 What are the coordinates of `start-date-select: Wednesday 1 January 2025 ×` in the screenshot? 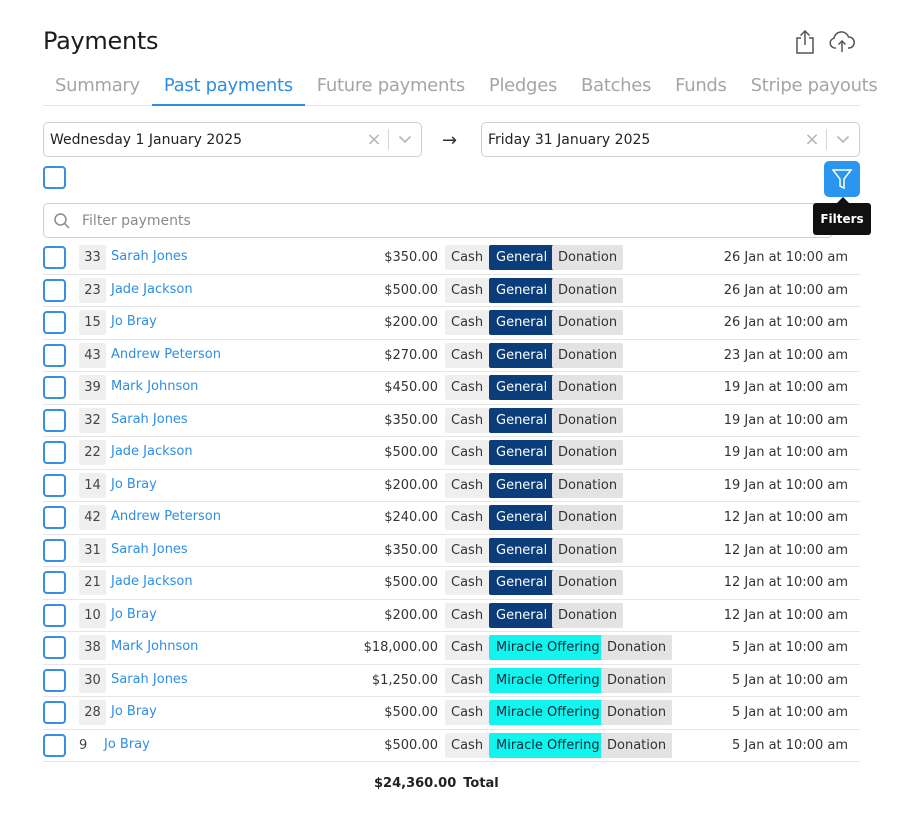 It's located at (232, 139).